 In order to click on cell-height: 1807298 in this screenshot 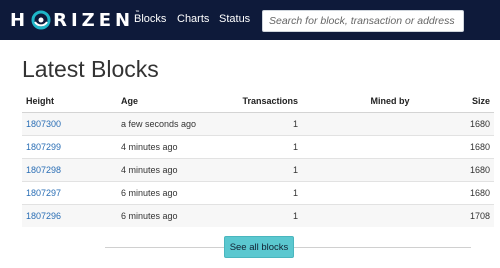, I will do `click(69, 169)`.